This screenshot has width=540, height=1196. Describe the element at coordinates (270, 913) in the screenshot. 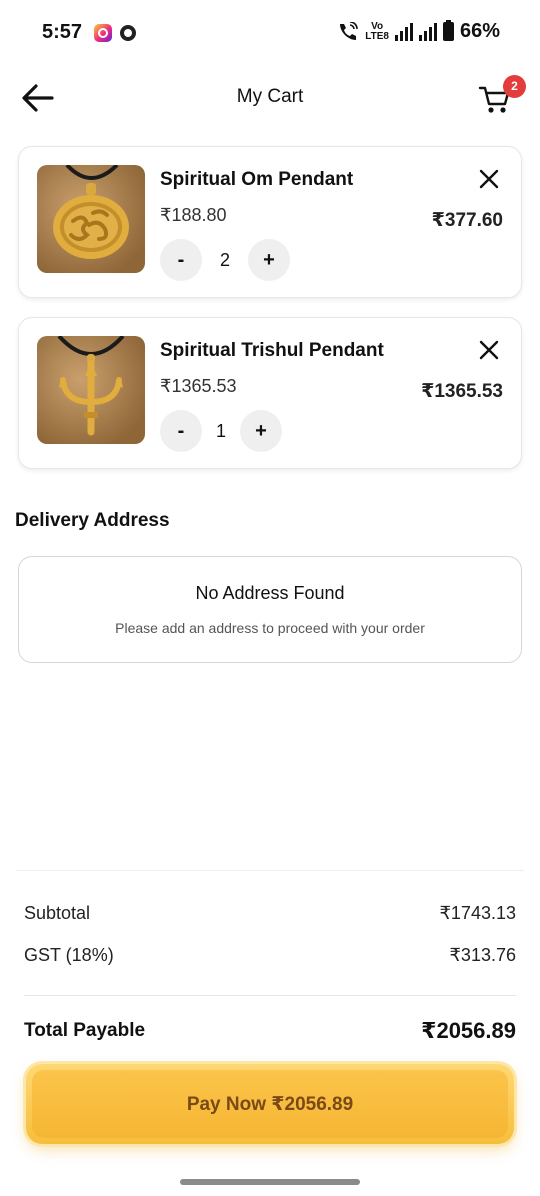

I see `subtotal-row: Subtotal ₹1743.13` at that location.